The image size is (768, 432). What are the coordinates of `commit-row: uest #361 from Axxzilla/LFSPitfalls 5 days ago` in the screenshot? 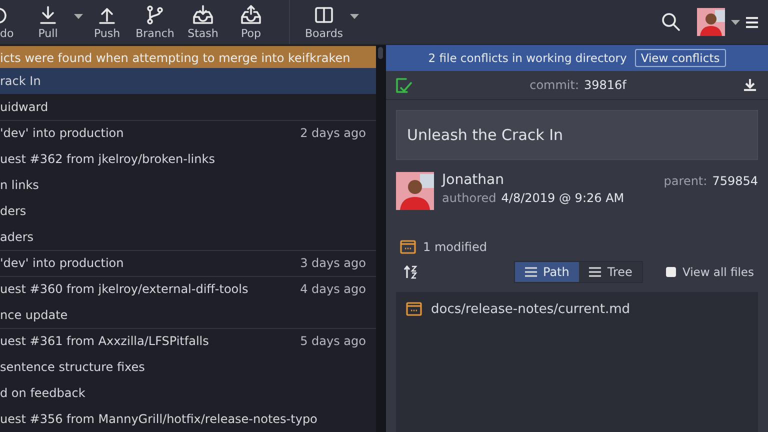 It's located at (188, 341).